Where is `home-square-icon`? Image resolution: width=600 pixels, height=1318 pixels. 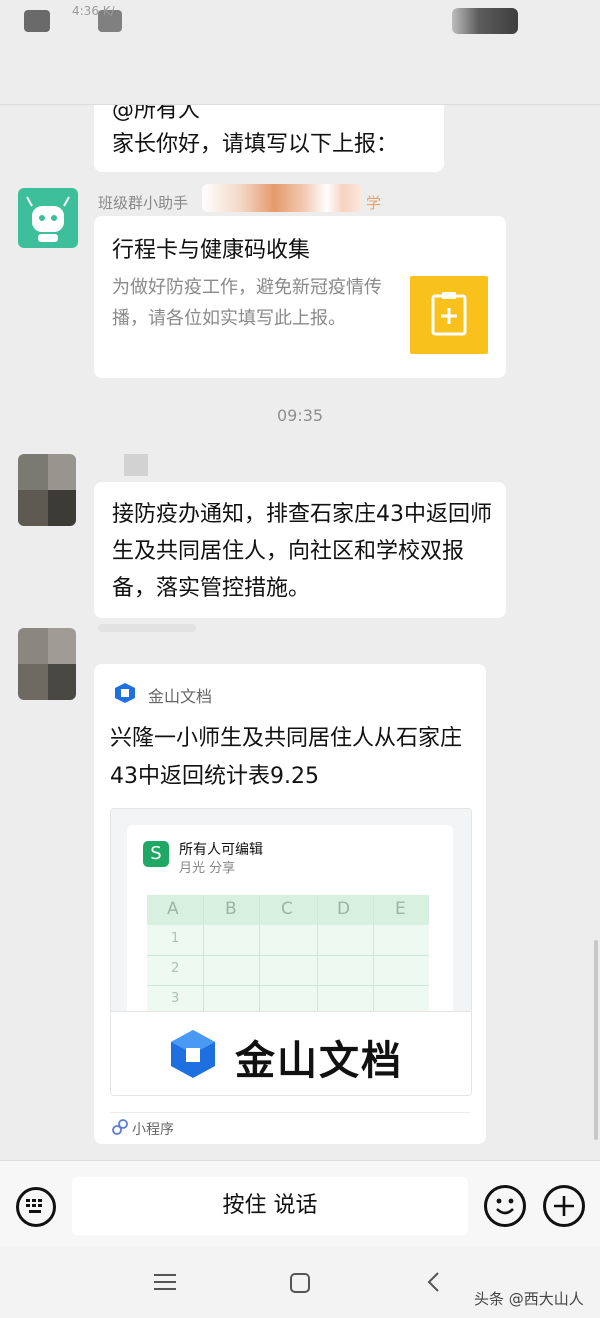 home-square-icon is located at coordinates (300, 1283).